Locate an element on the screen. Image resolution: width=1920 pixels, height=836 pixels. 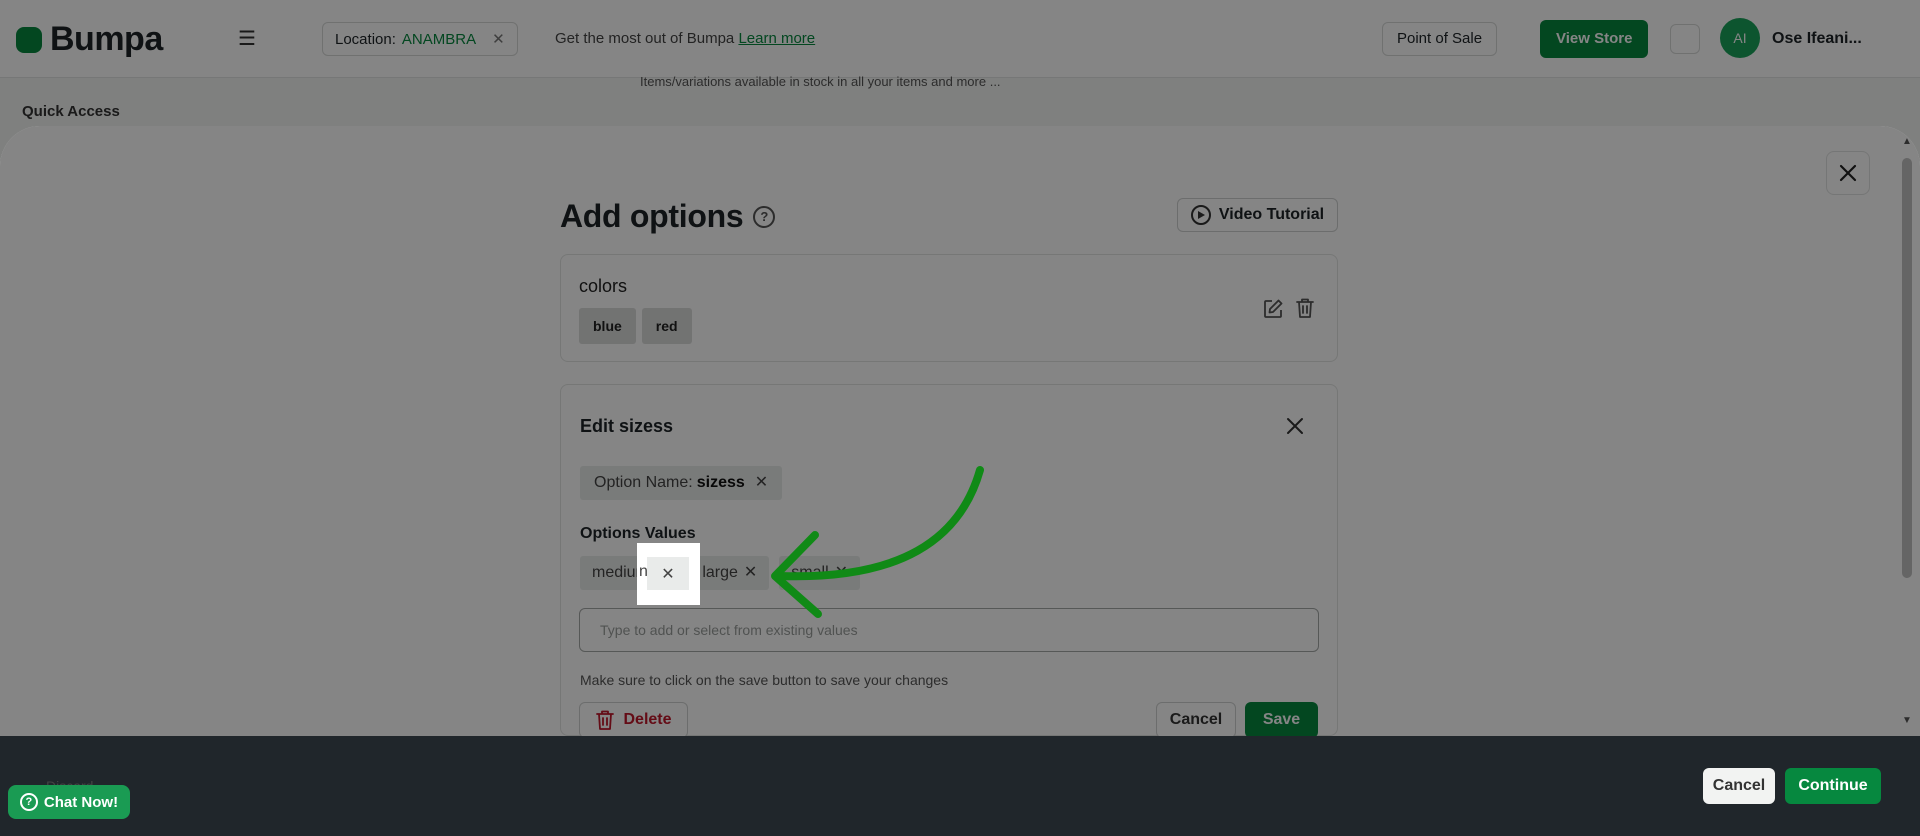
modal-footer is located at coordinates (960, 786).